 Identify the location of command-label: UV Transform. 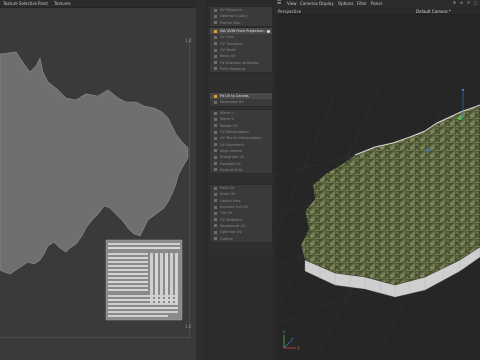
(232, 43).